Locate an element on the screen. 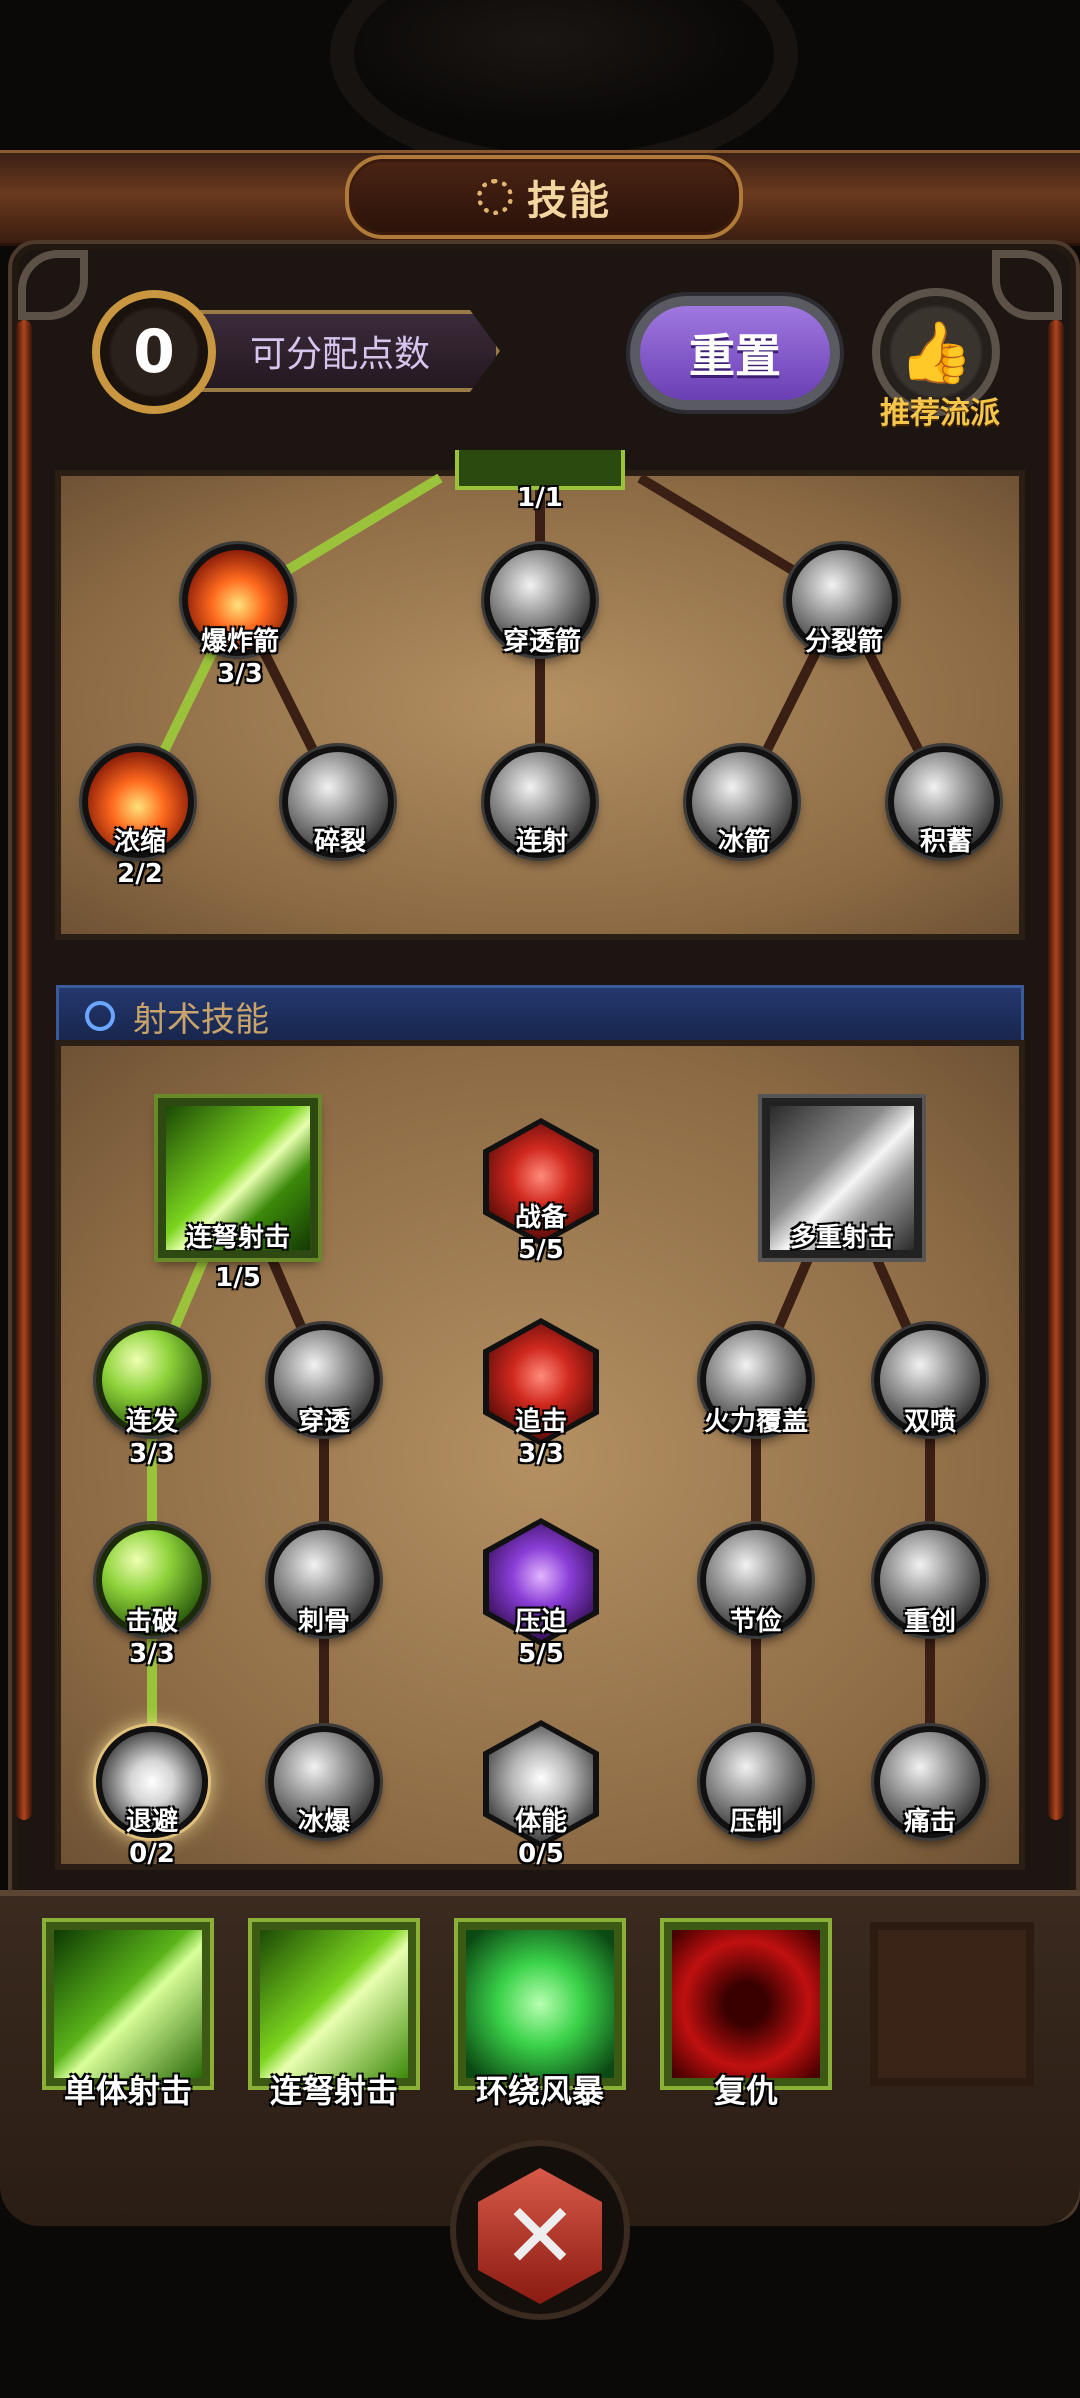  node-label: 痛击 is located at coordinates (929, 1822).